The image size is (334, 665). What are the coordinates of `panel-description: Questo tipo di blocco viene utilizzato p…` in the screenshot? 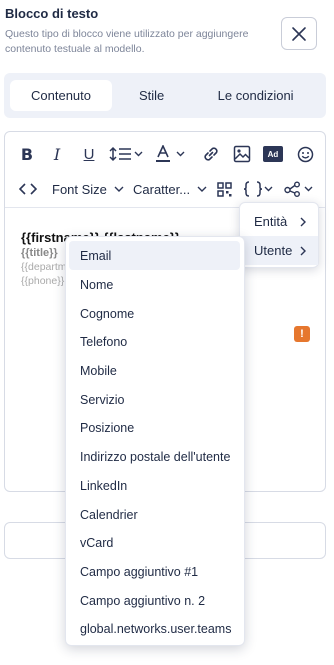 It's located at (127, 41).